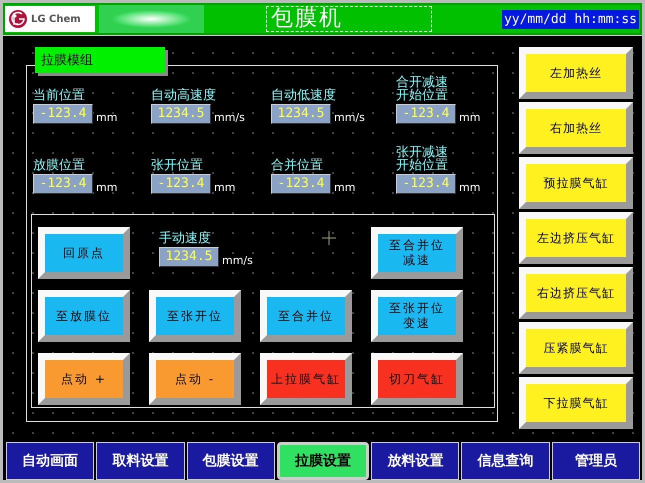 This screenshot has width=645, height=483. Describe the element at coordinates (306, 316) in the screenshot. I see `command-button: 至合并位` at that location.